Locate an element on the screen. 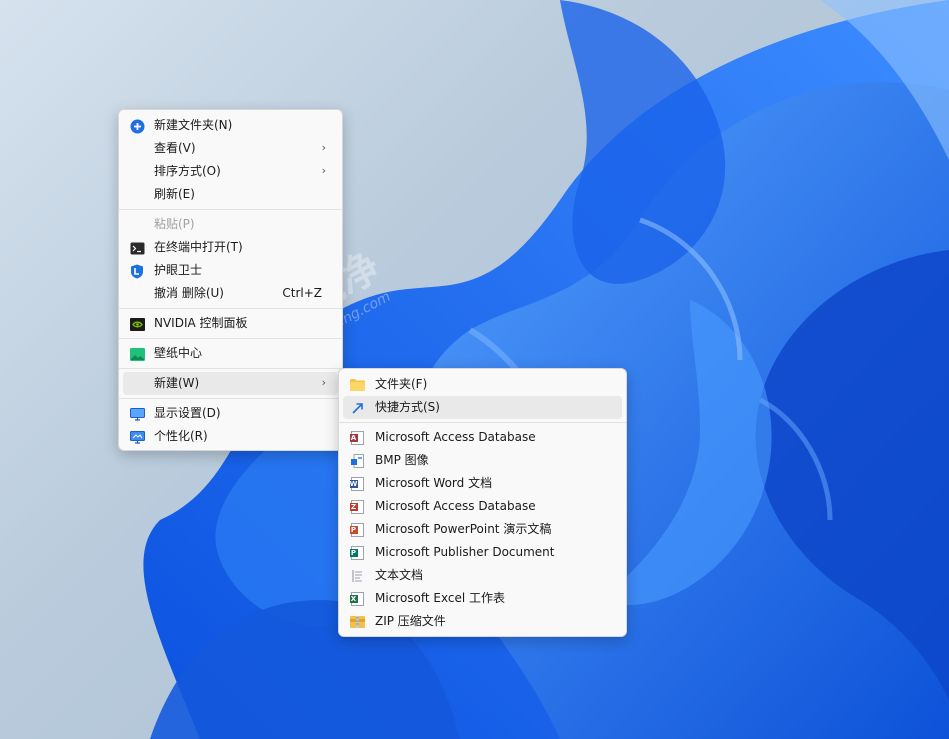  submenu-item-label: Microsoft Excel 工作表 is located at coordinates (440, 598).